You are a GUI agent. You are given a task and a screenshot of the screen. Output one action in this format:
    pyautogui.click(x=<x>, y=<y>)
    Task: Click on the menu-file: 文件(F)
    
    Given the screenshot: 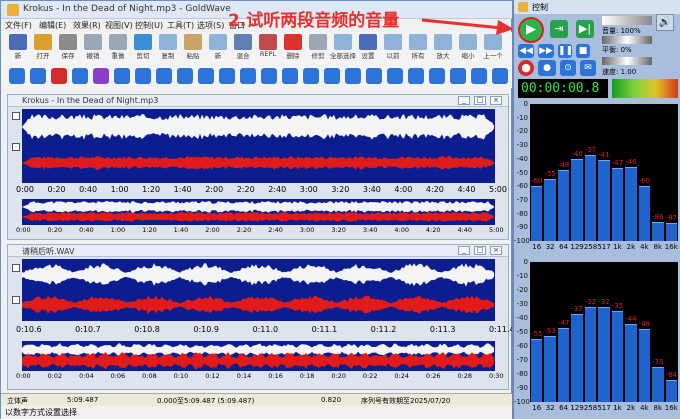 What is the action you would take?
    pyautogui.click(x=18, y=25)
    